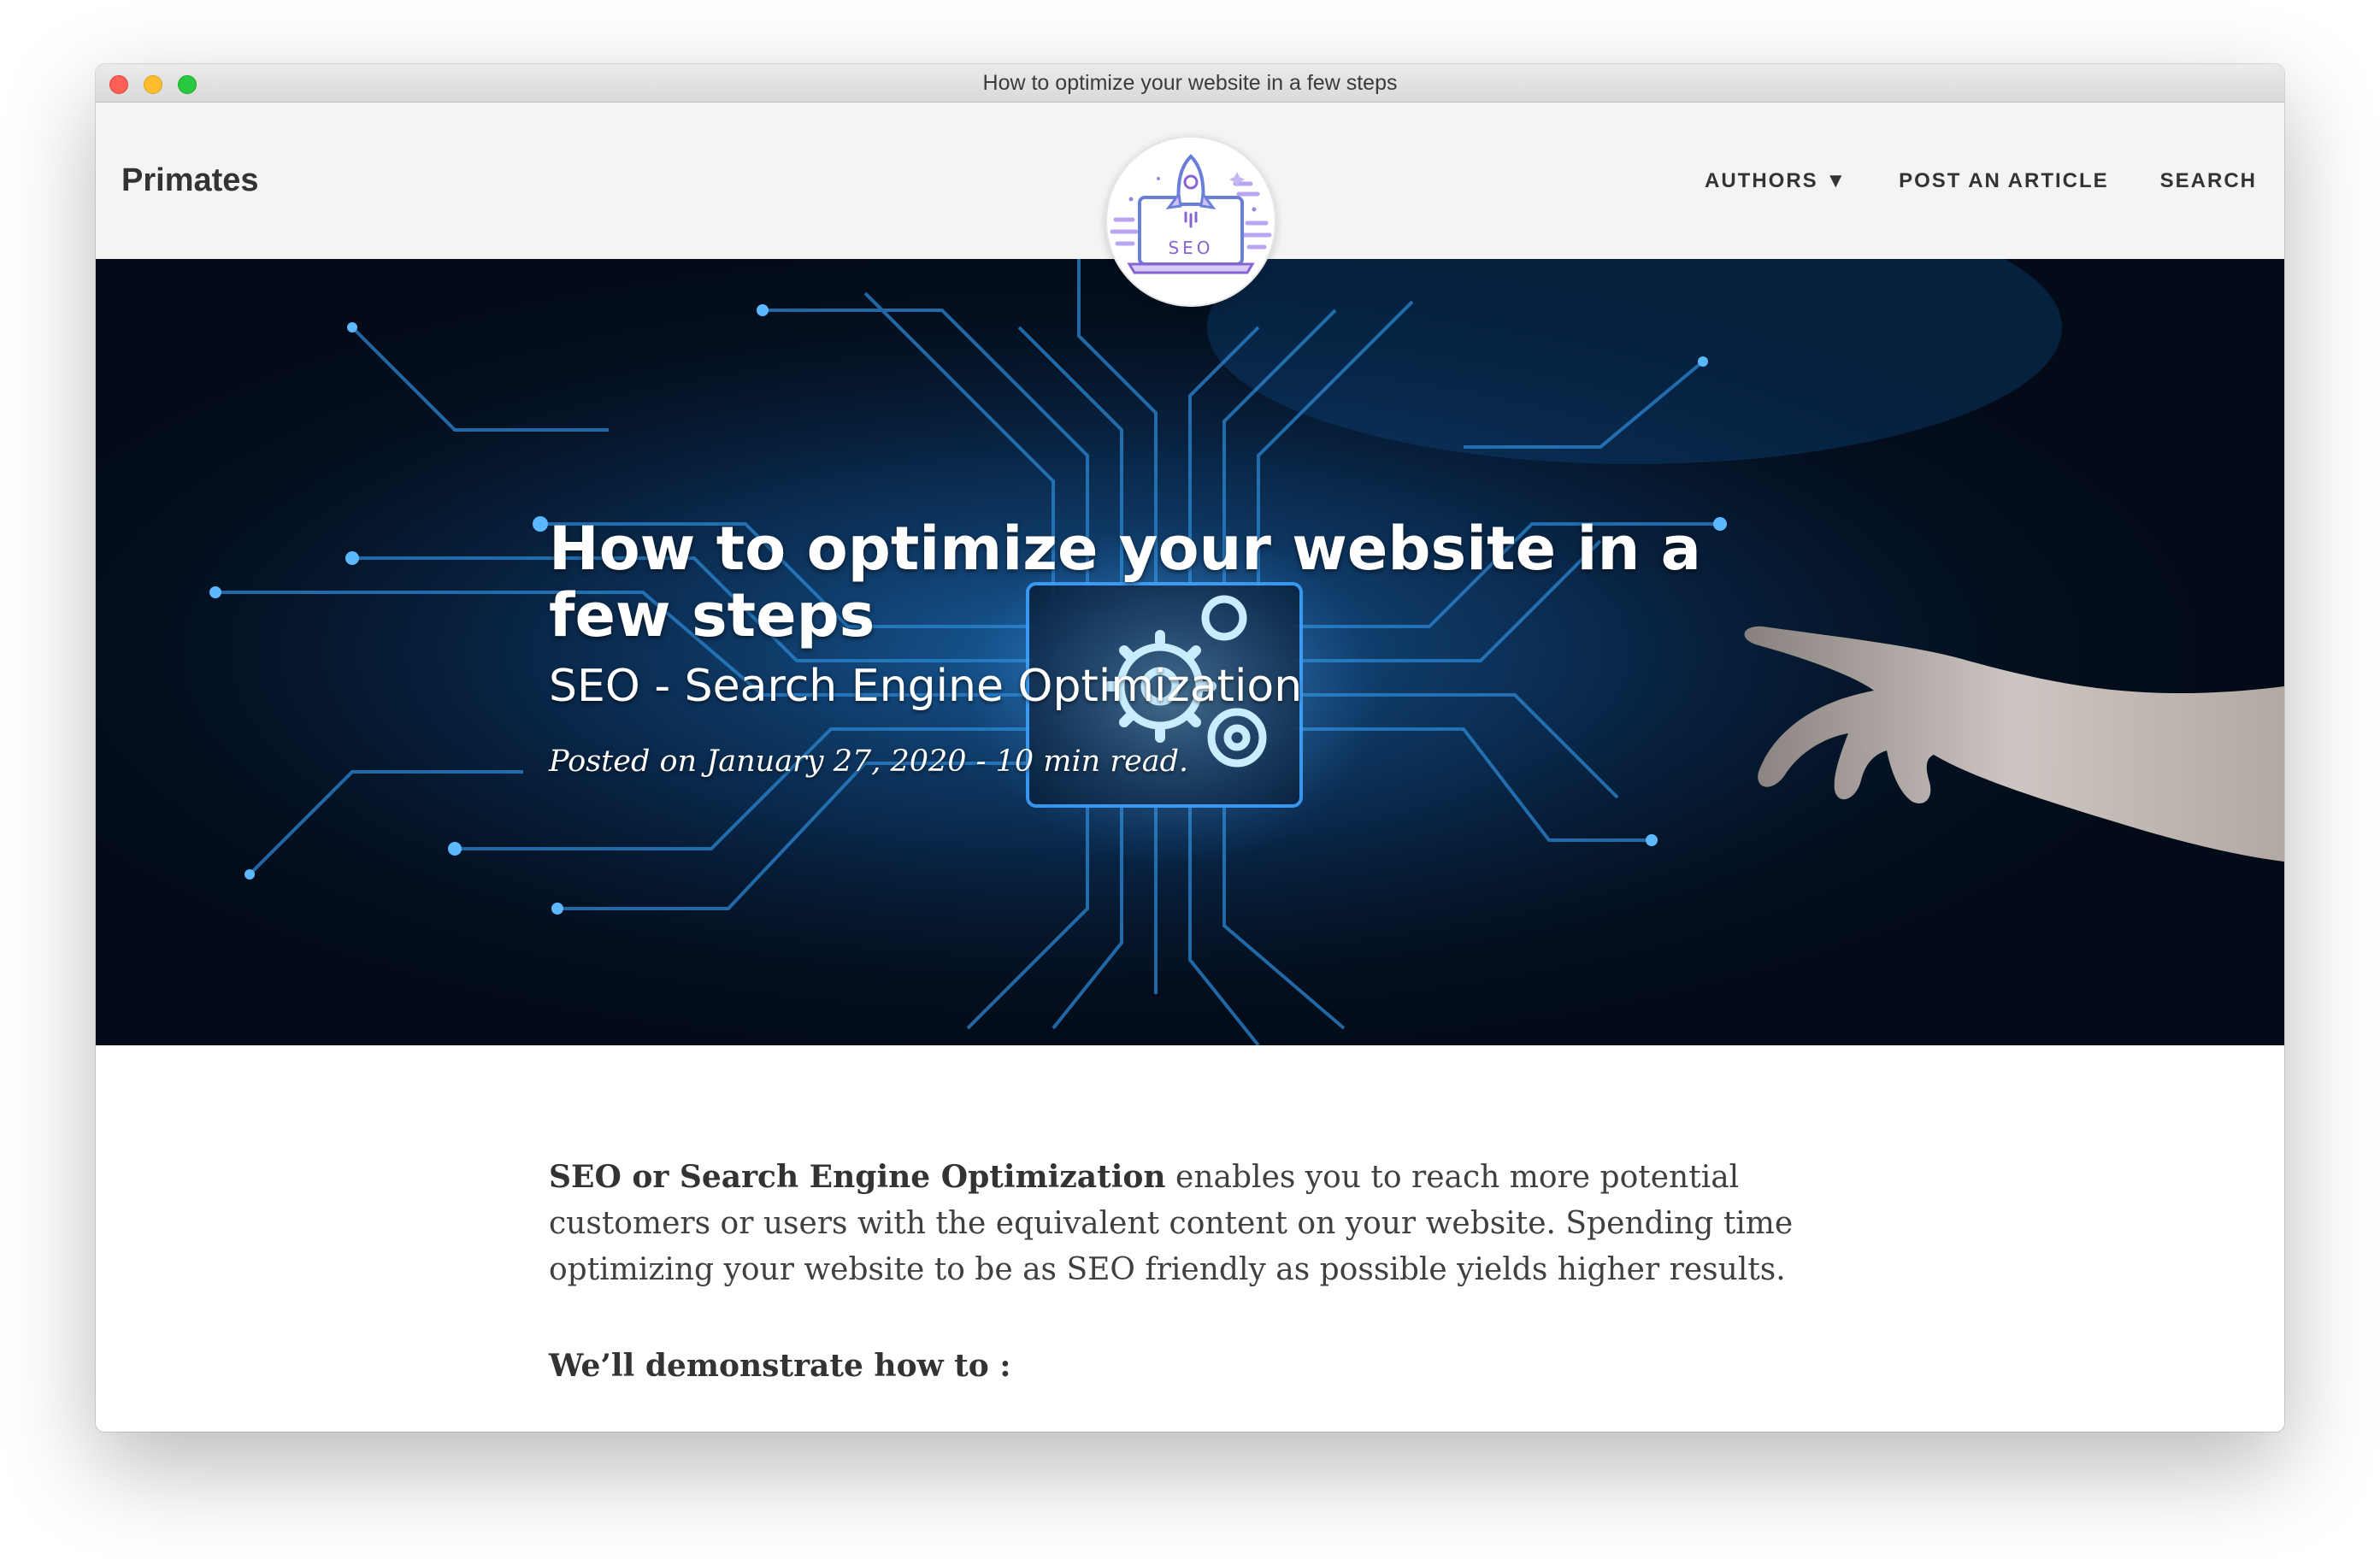 The height and width of the screenshot is (1559, 2380). I want to click on nav-authors-dropdown: AUTHORS ▼, so click(1776, 181).